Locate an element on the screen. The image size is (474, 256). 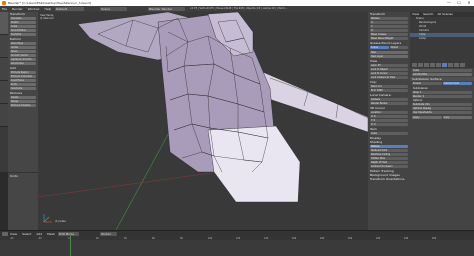
object-tab-icon is located at coordinates (438, 65).